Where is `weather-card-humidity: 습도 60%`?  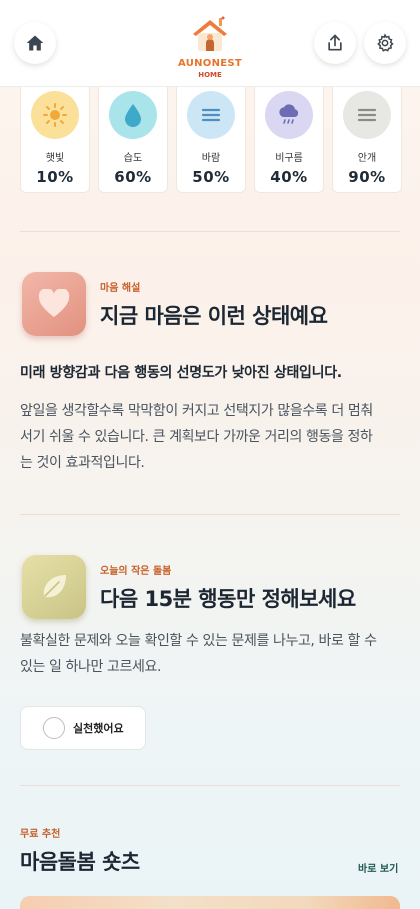 weather-card-humidity: 습도 60% is located at coordinates (133, 140).